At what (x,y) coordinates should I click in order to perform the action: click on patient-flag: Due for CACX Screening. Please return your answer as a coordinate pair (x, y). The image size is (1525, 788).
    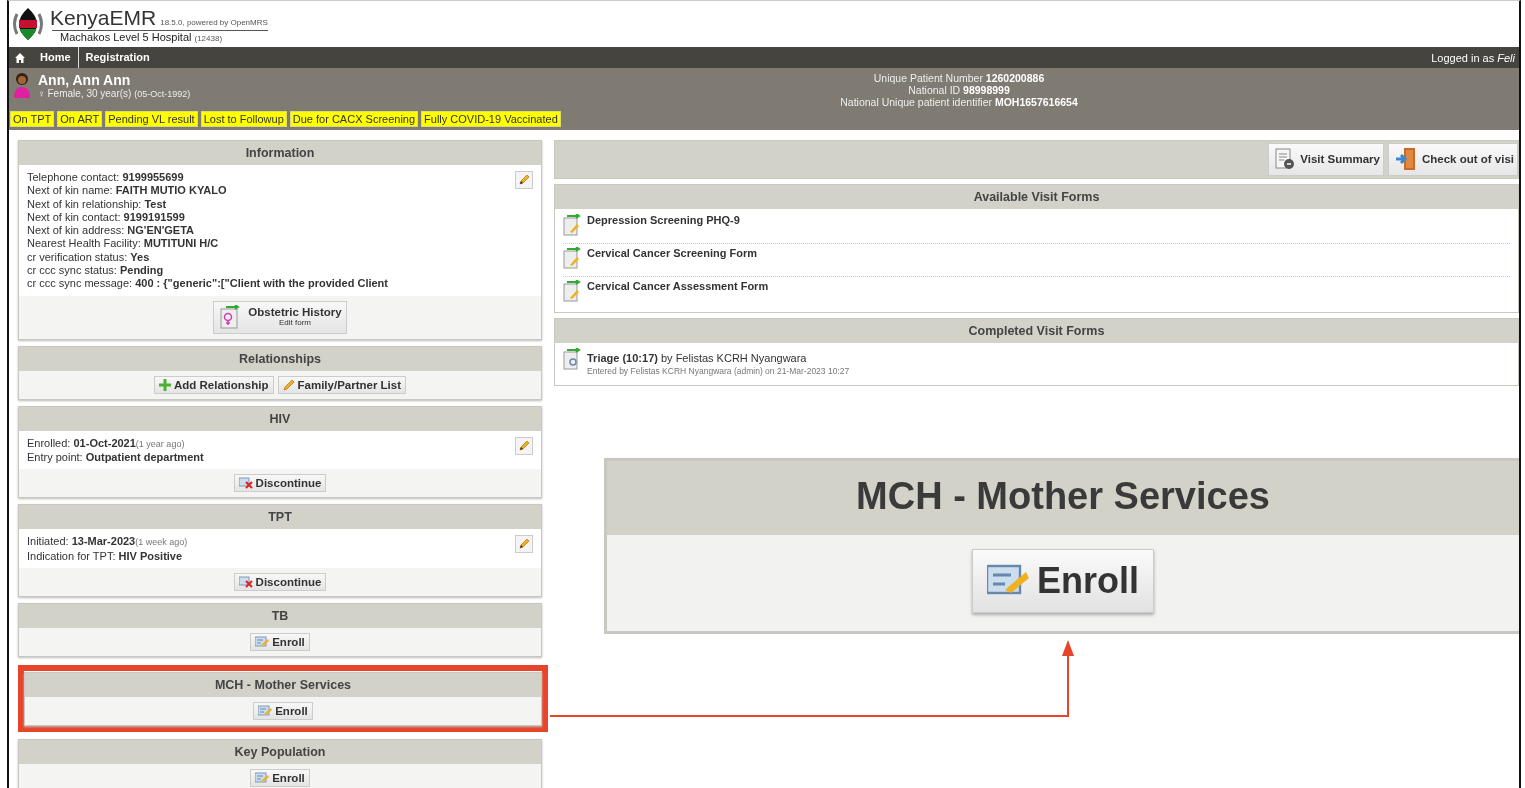
    Looking at the image, I should click on (354, 119).